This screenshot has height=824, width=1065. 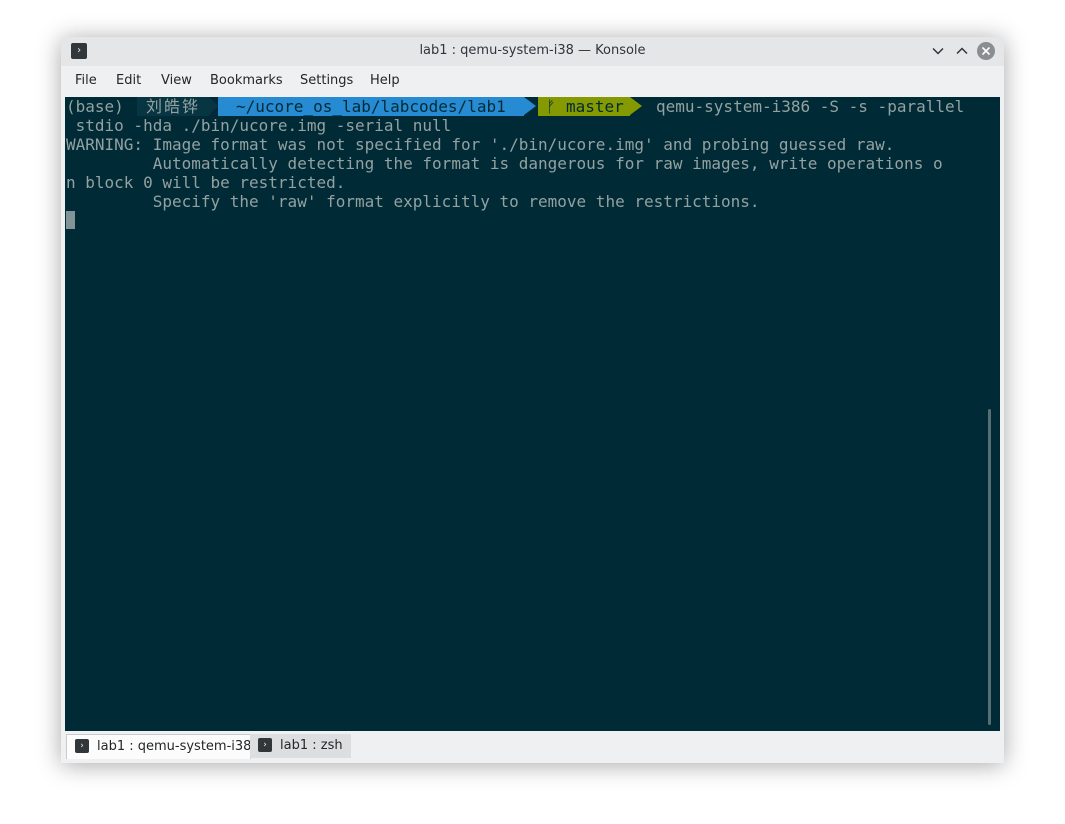 I want to click on maximize-button, so click(x=962, y=51).